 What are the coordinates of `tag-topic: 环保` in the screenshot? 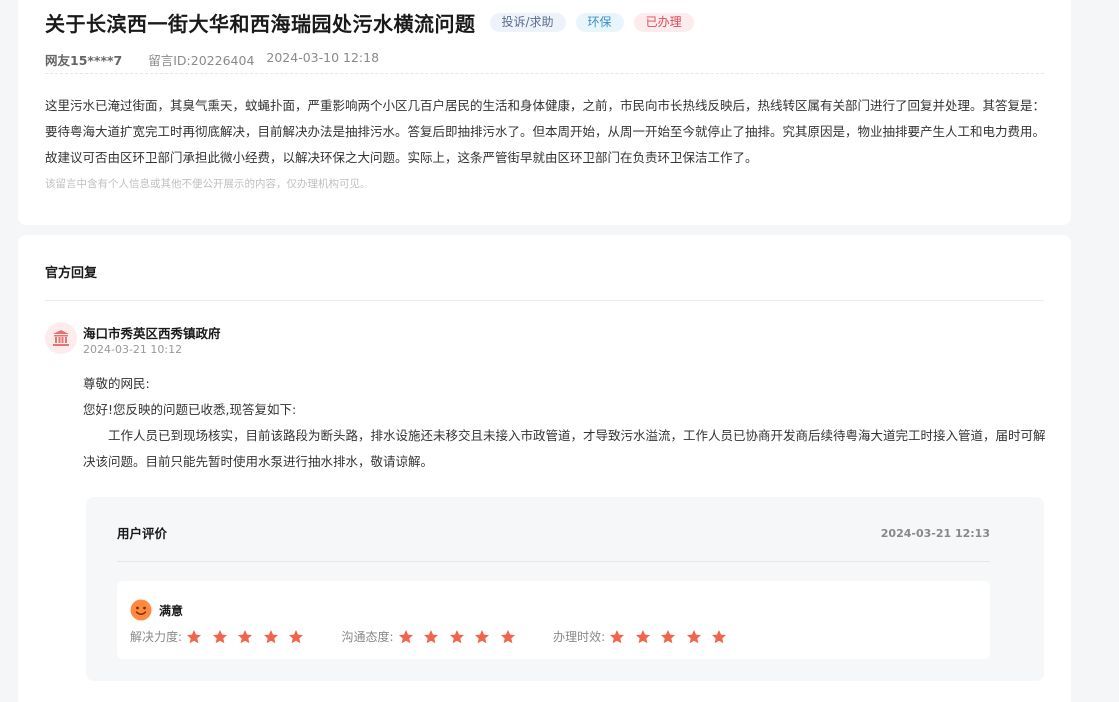 It's located at (599, 22).